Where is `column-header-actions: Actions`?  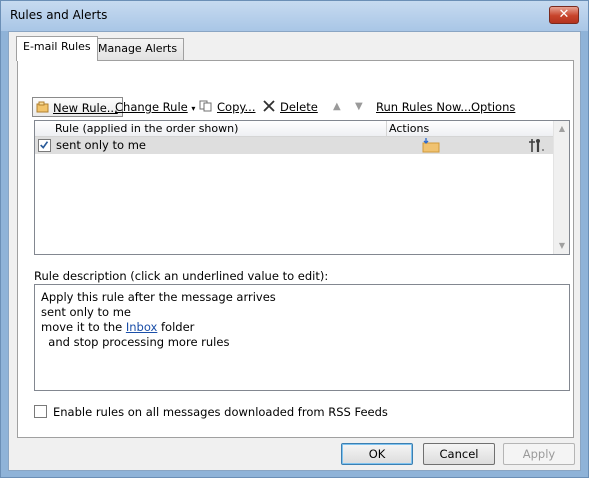 column-header-actions: Actions is located at coordinates (409, 128).